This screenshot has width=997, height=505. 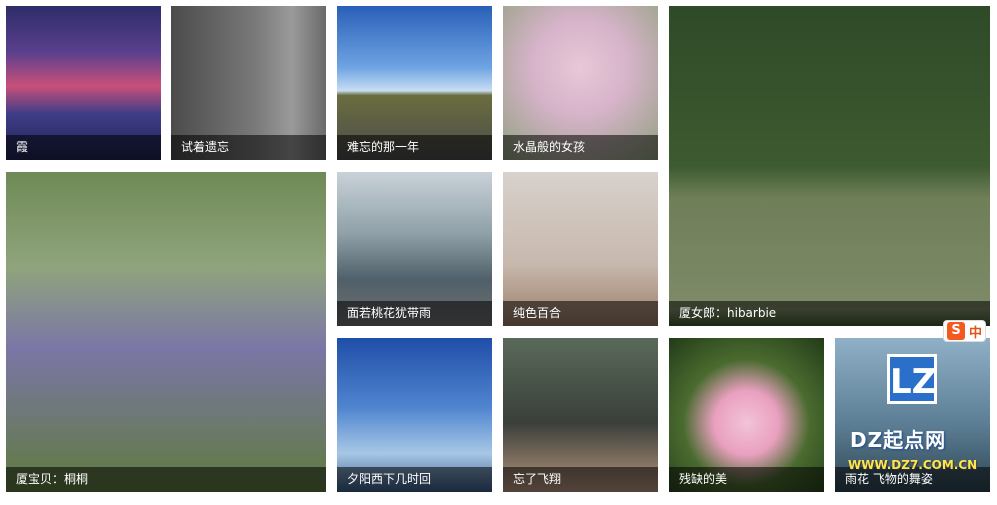 I want to click on gallery-item: 残缺的美, so click(x=746, y=415).